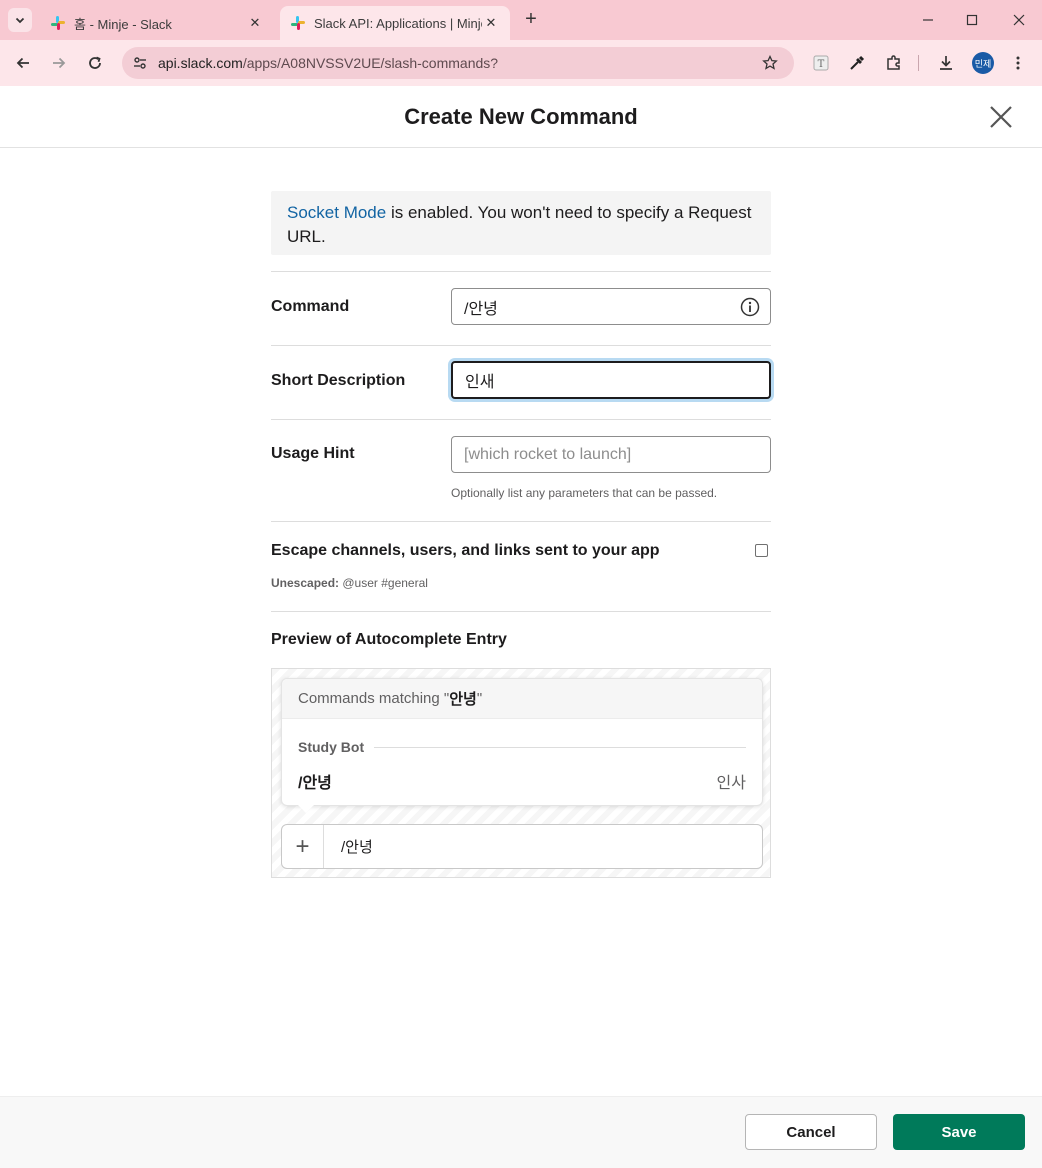 Image resolution: width=1042 pixels, height=1168 pixels. I want to click on profile-avatar: 민제, so click(983, 63).